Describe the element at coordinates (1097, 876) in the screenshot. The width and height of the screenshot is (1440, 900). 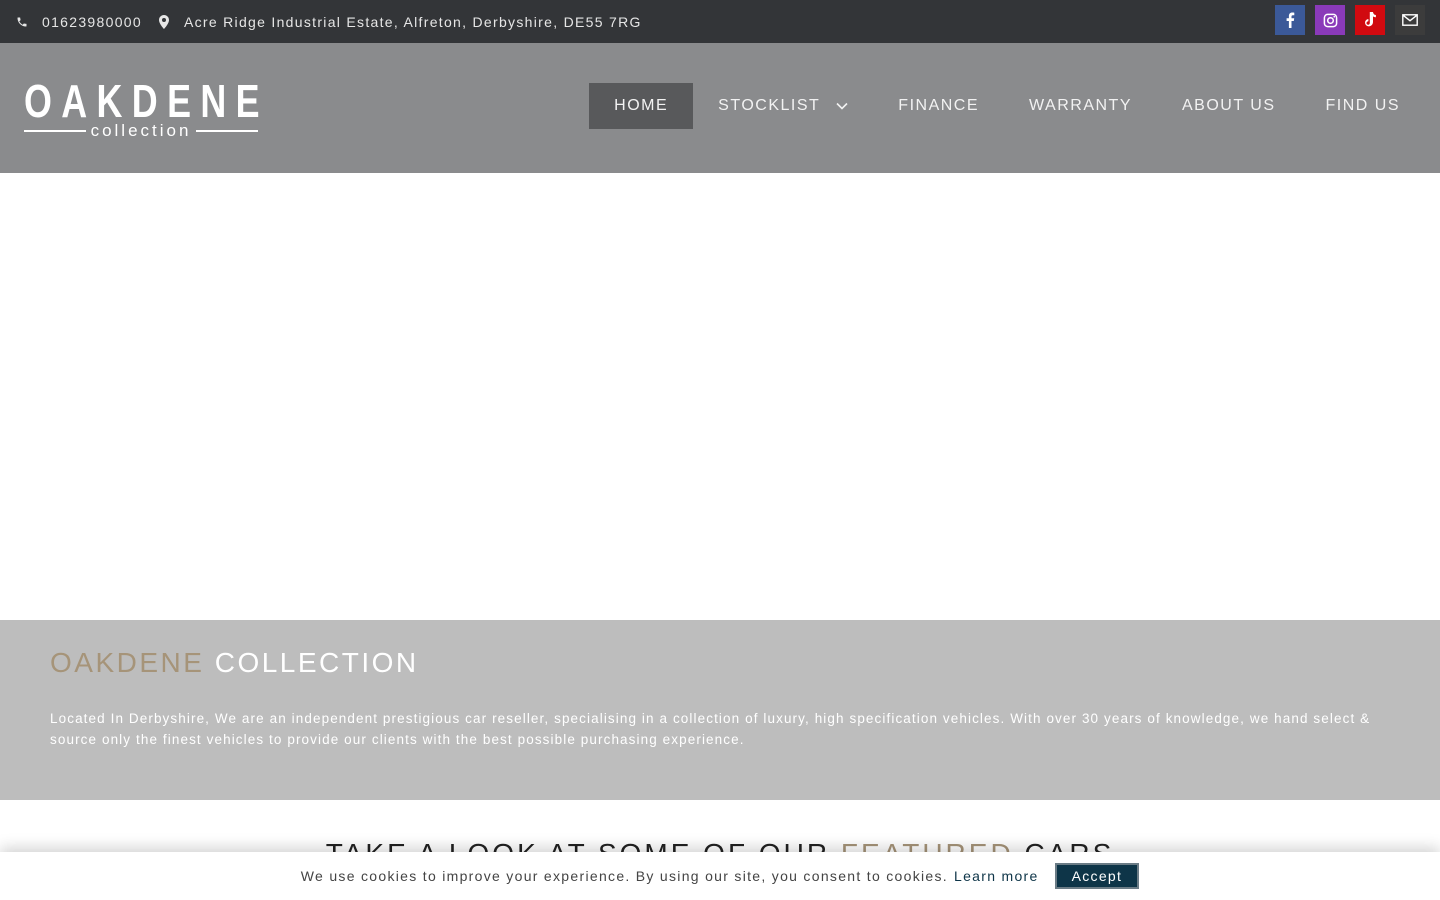
I see `accept-cookies-button: Accept` at that location.